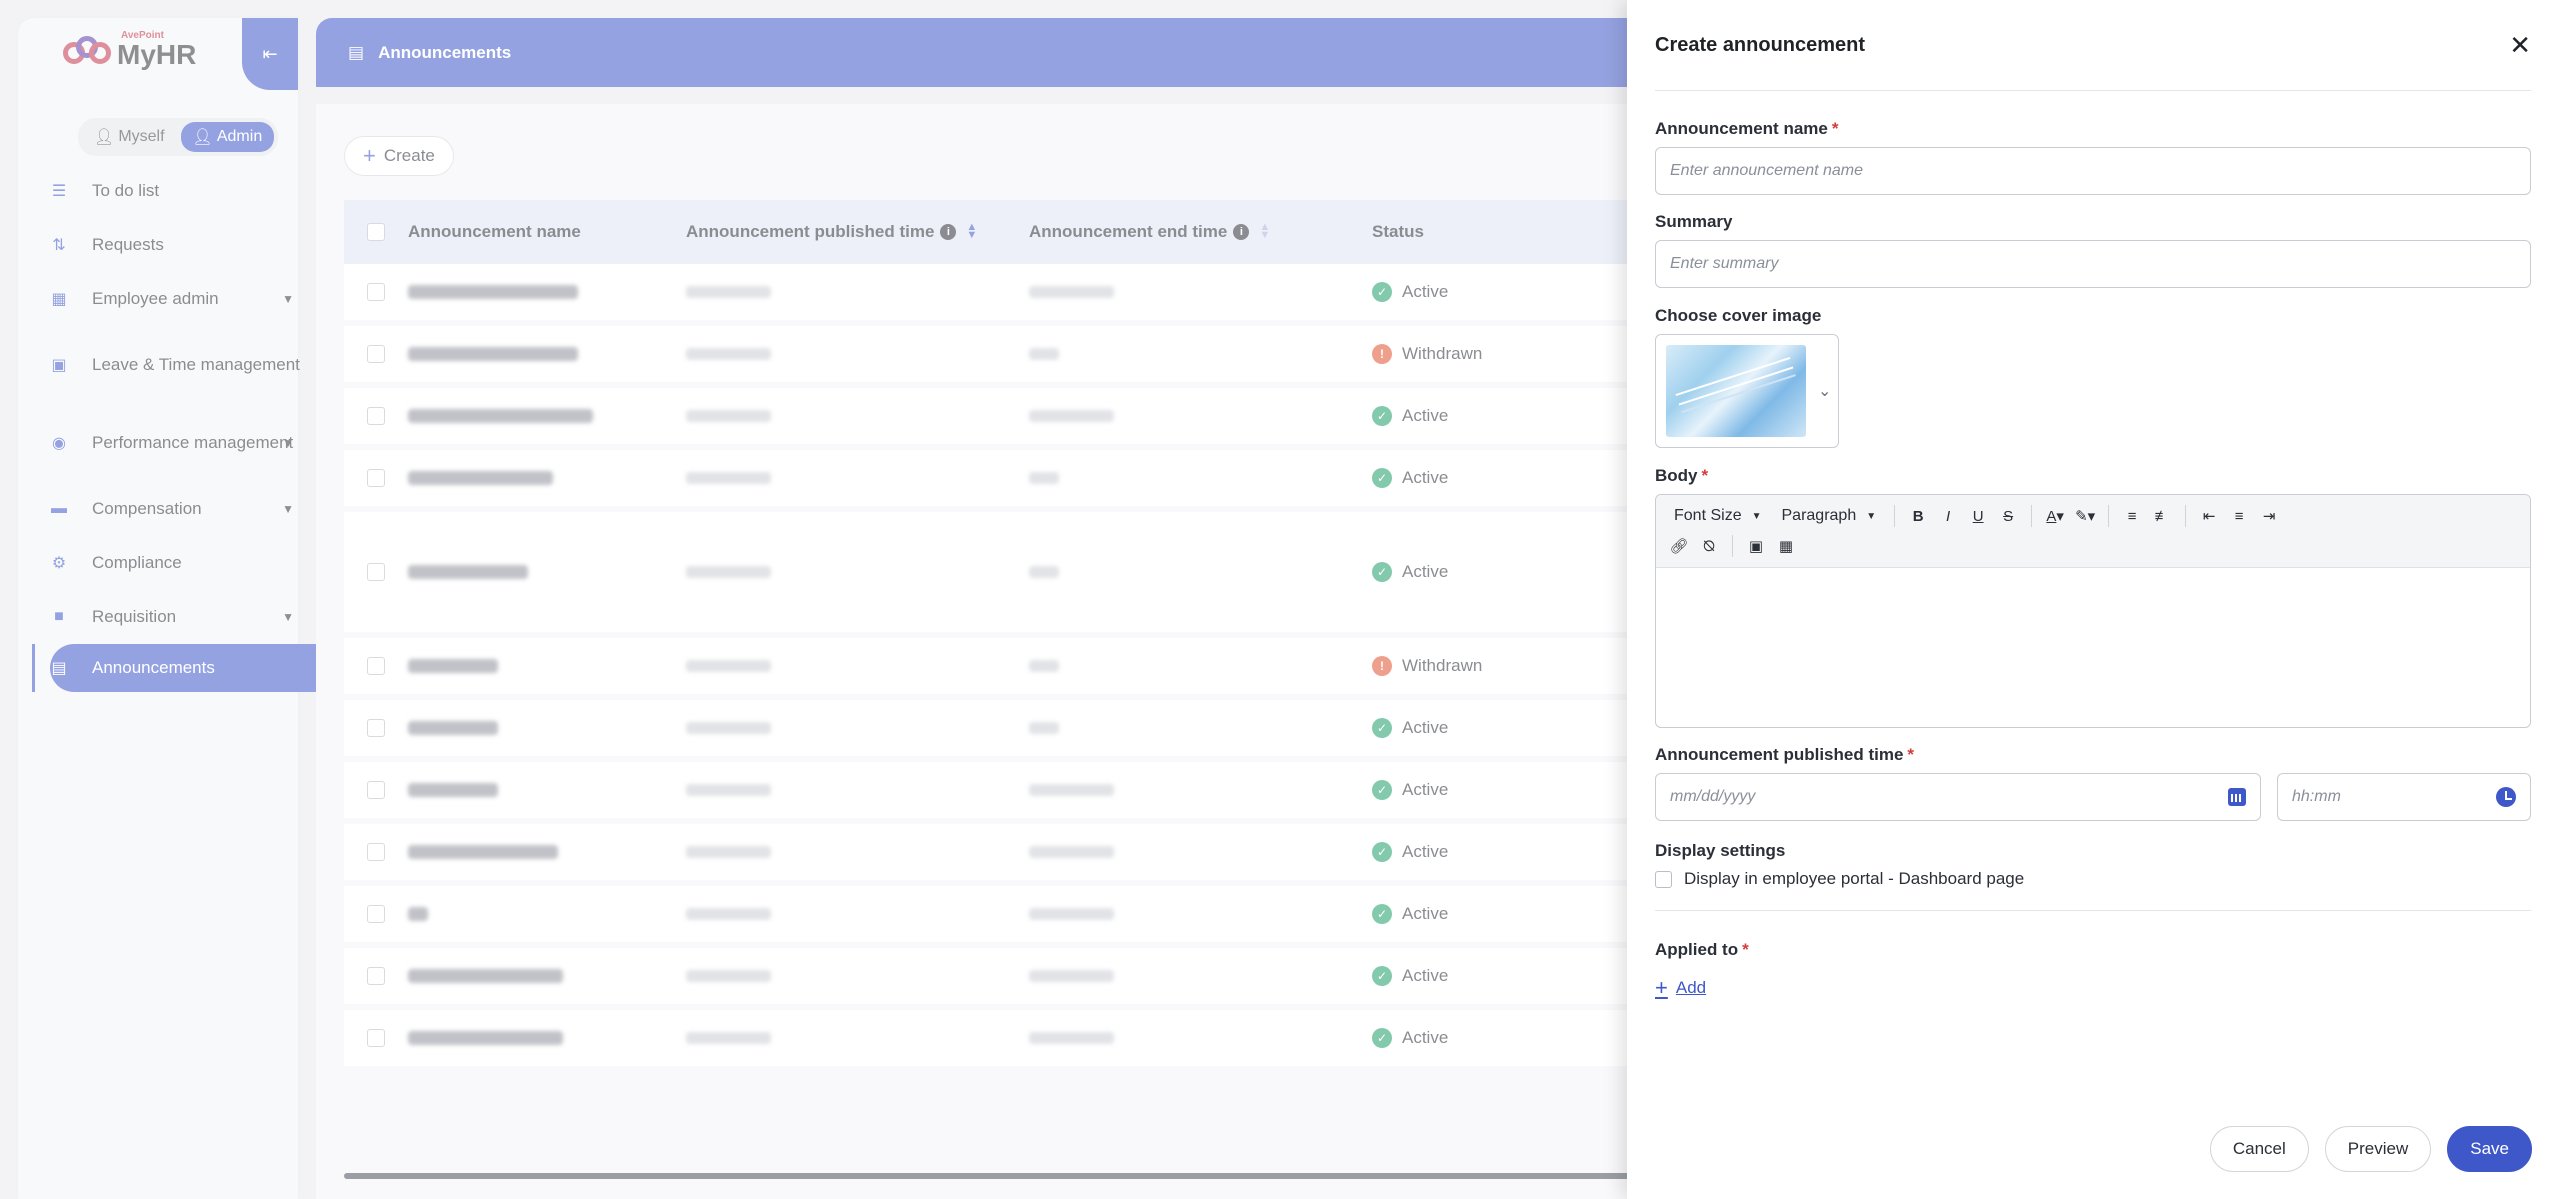 This screenshot has width=2559, height=1199. Describe the element at coordinates (2093, 171) in the screenshot. I see `announcement-name-input` at that location.